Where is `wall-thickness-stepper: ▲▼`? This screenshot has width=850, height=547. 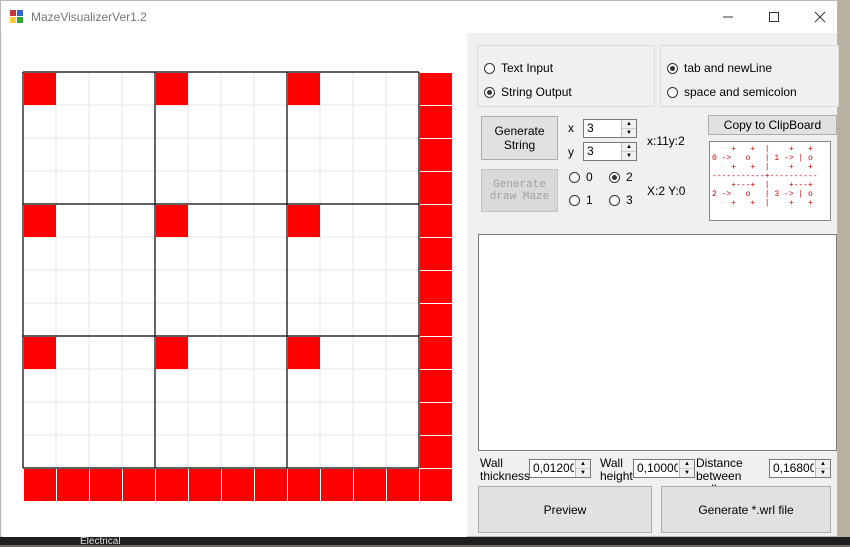
wall-thickness-stepper: ▲▼ is located at coordinates (560, 468).